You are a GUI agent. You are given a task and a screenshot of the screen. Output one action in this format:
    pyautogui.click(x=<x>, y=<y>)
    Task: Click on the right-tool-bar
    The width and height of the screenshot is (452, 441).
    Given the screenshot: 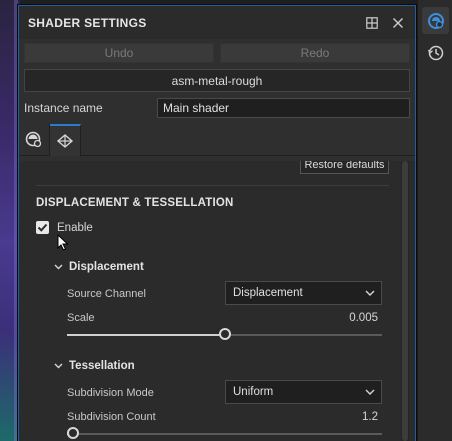 What is the action you would take?
    pyautogui.click(x=434, y=220)
    